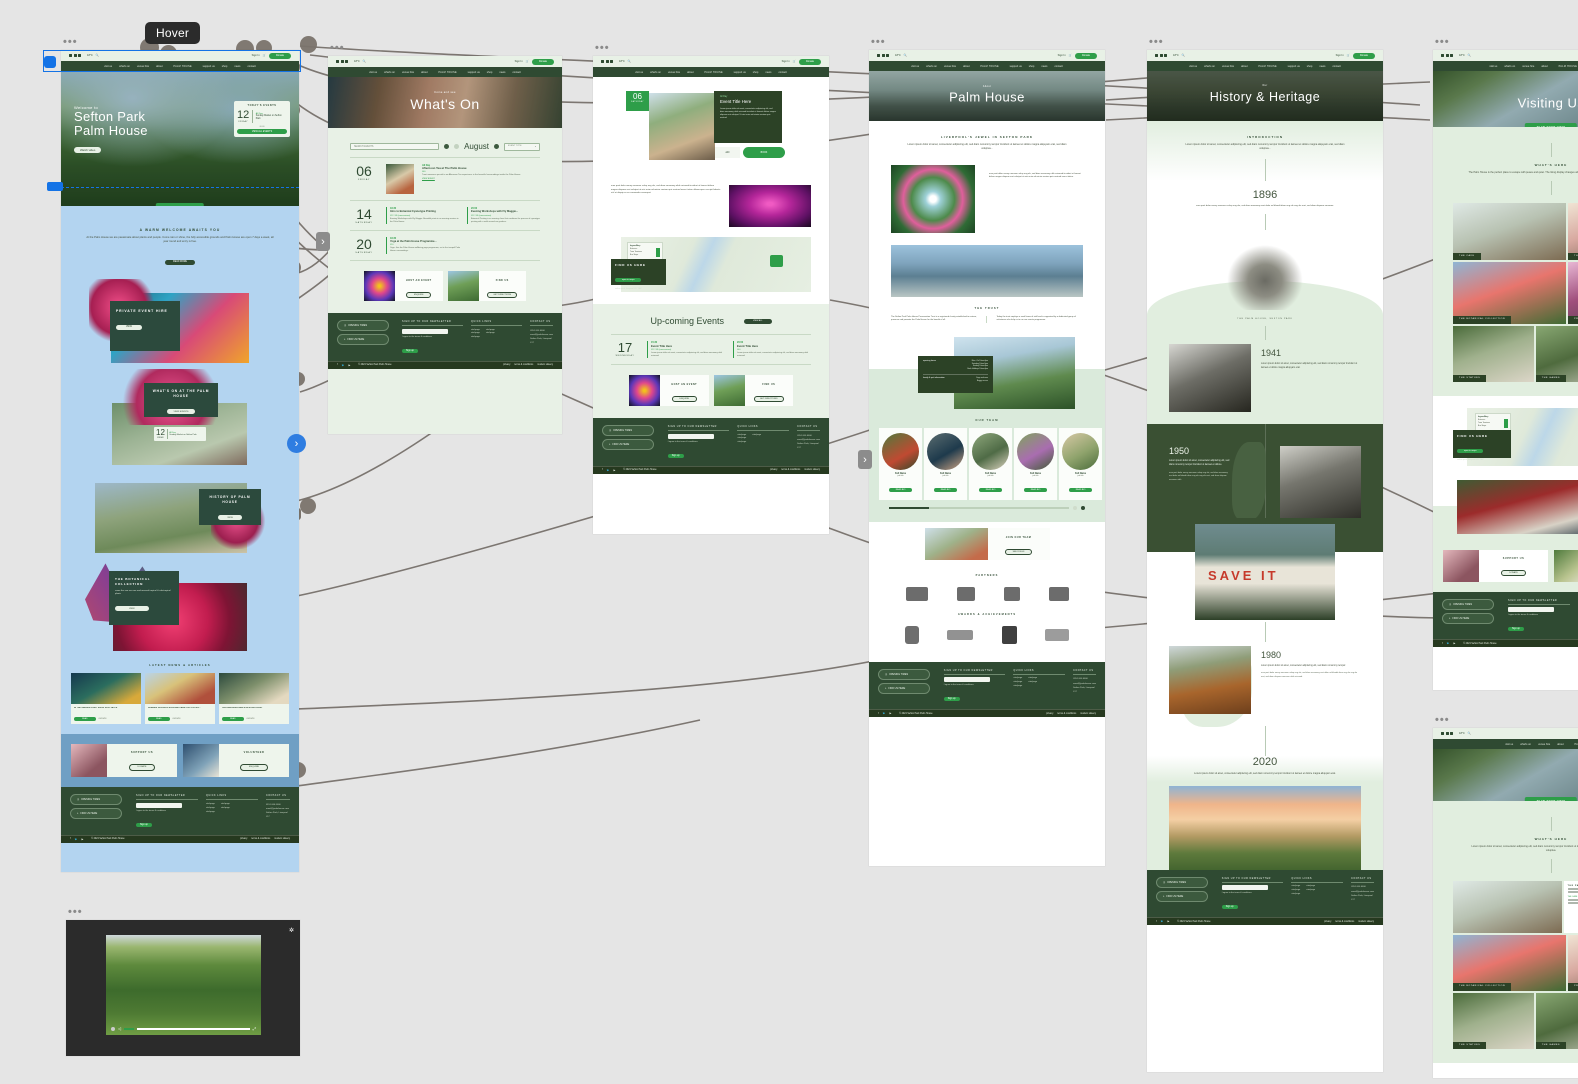 This screenshot has width=1578, height=1084. What do you see at coordinates (1531, 610) in the screenshot?
I see `email-input` at bounding box center [1531, 610].